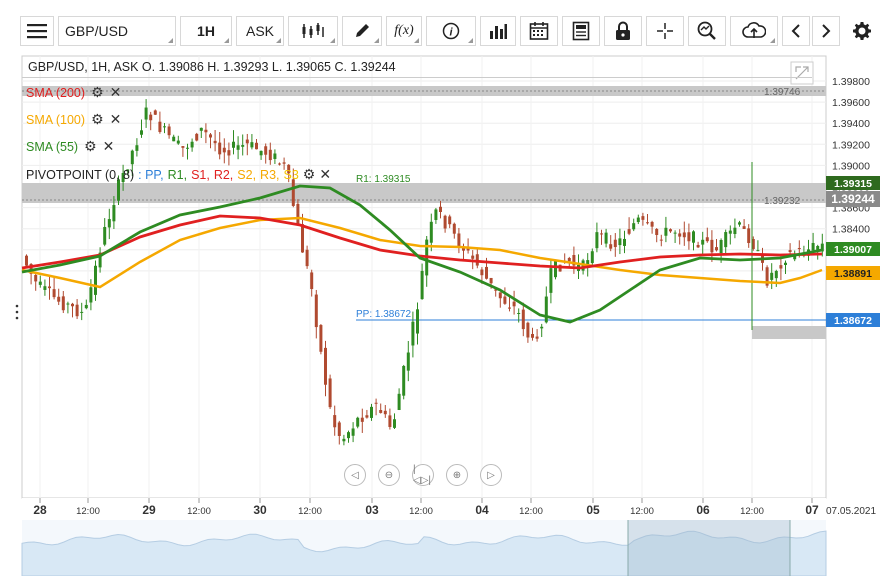 The image size is (888, 576). Describe the element at coordinates (325, 174) in the screenshot. I see `pivot-remove-close-icon: ✕` at that location.